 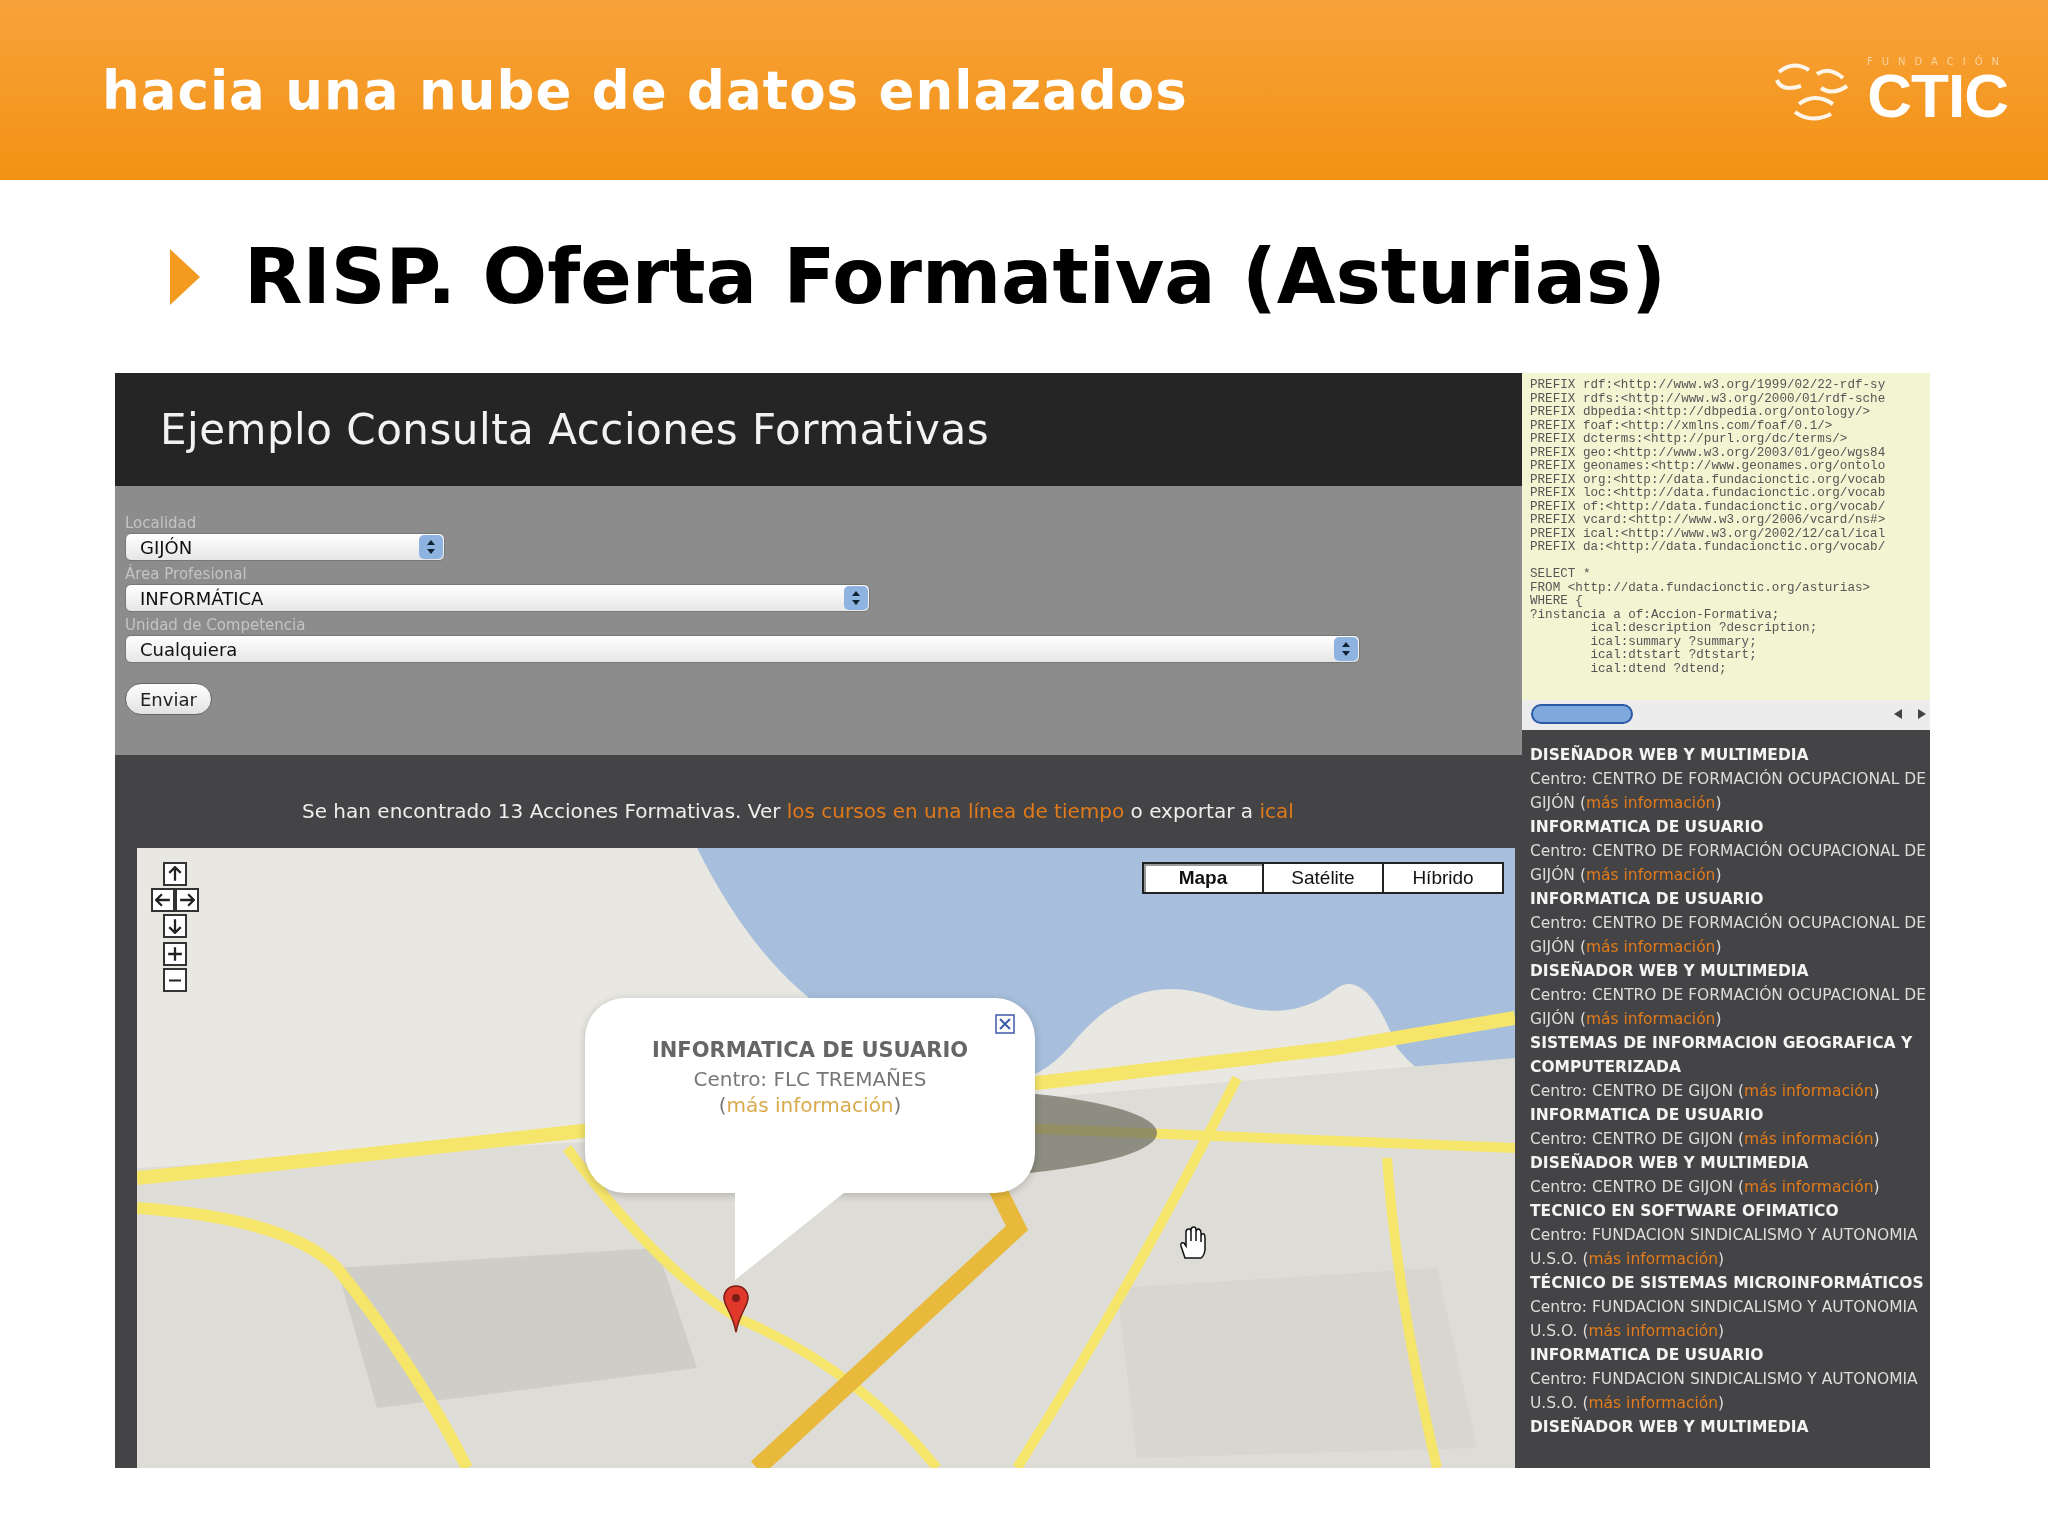 What do you see at coordinates (186, 574) in the screenshot?
I see `field-label: Área Profesional` at bounding box center [186, 574].